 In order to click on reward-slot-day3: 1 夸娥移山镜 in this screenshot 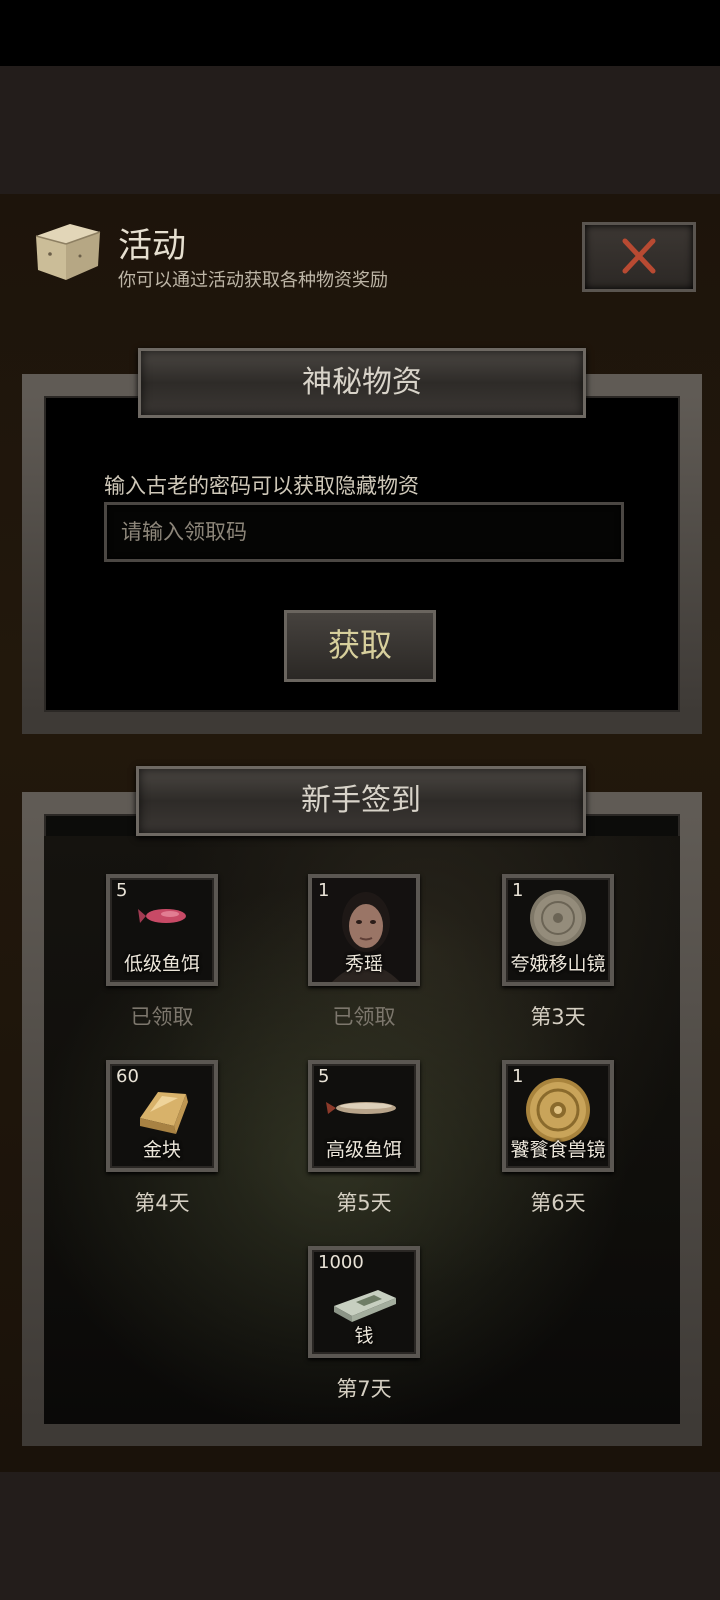, I will do `click(558, 930)`.